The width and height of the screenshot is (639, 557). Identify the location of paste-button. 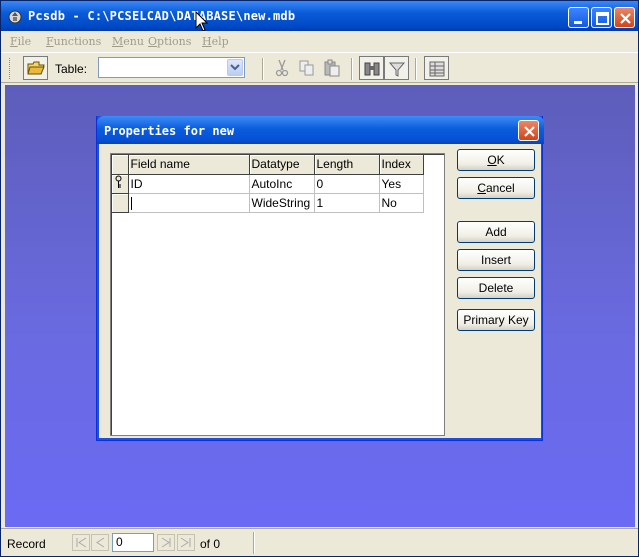
(332, 68).